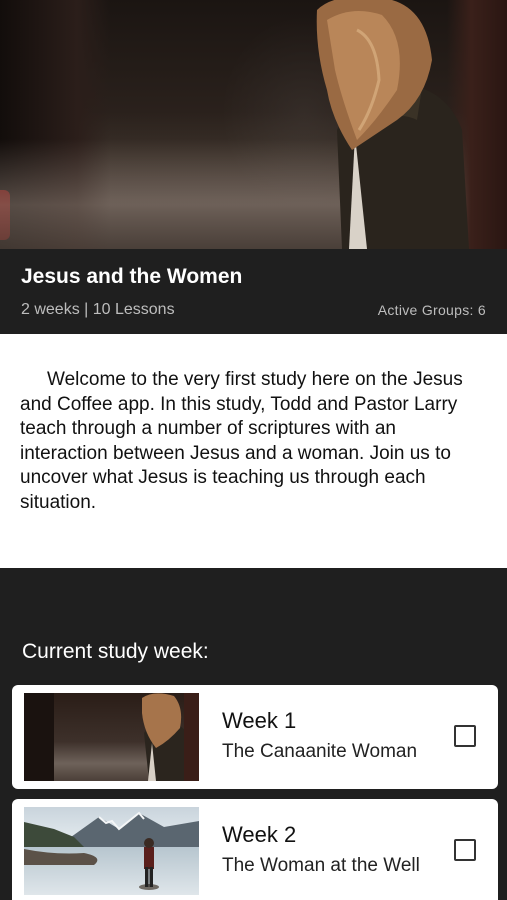  I want to click on week-1-thumbnail, so click(111, 737).